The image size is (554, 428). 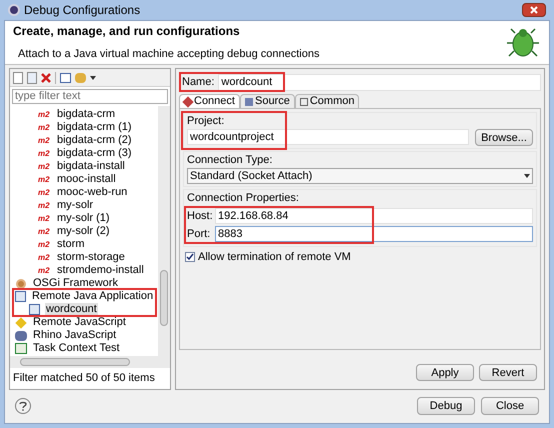 What do you see at coordinates (71, 244) in the screenshot?
I see `tree-item: storm` at bounding box center [71, 244].